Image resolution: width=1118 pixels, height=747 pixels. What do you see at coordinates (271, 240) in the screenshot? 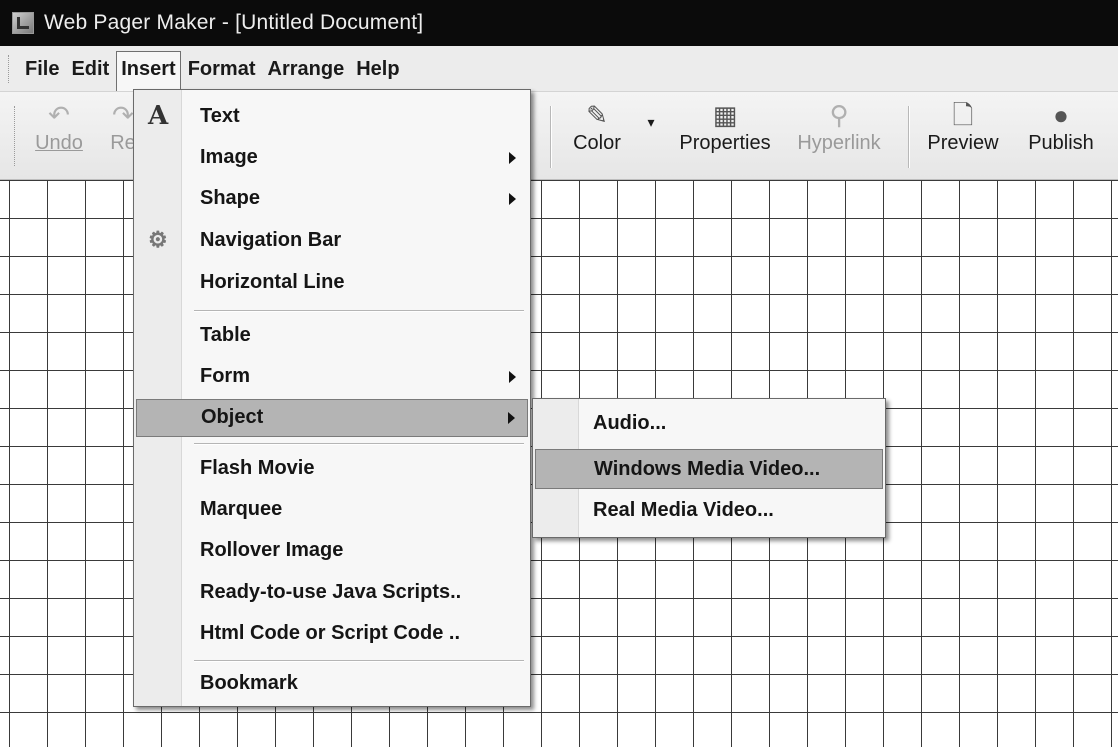
I see `menu-item-label: Navigation Bar` at bounding box center [271, 240].